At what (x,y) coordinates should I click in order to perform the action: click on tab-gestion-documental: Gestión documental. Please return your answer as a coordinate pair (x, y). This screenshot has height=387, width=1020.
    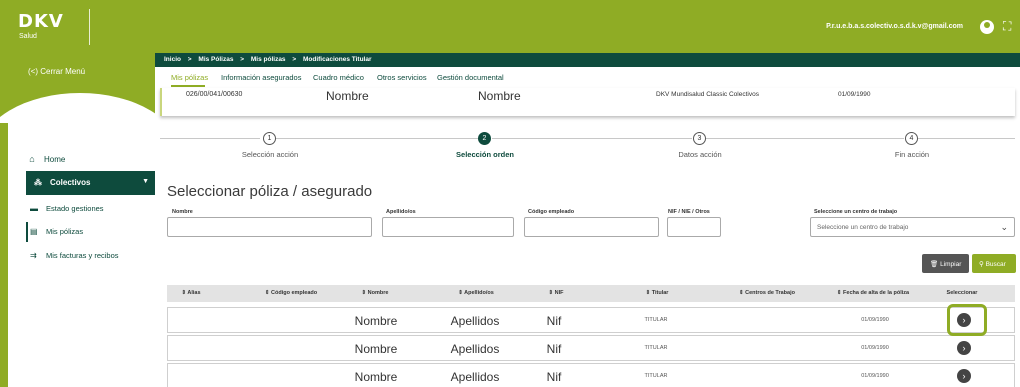
    Looking at the image, I should click on (470, 77).